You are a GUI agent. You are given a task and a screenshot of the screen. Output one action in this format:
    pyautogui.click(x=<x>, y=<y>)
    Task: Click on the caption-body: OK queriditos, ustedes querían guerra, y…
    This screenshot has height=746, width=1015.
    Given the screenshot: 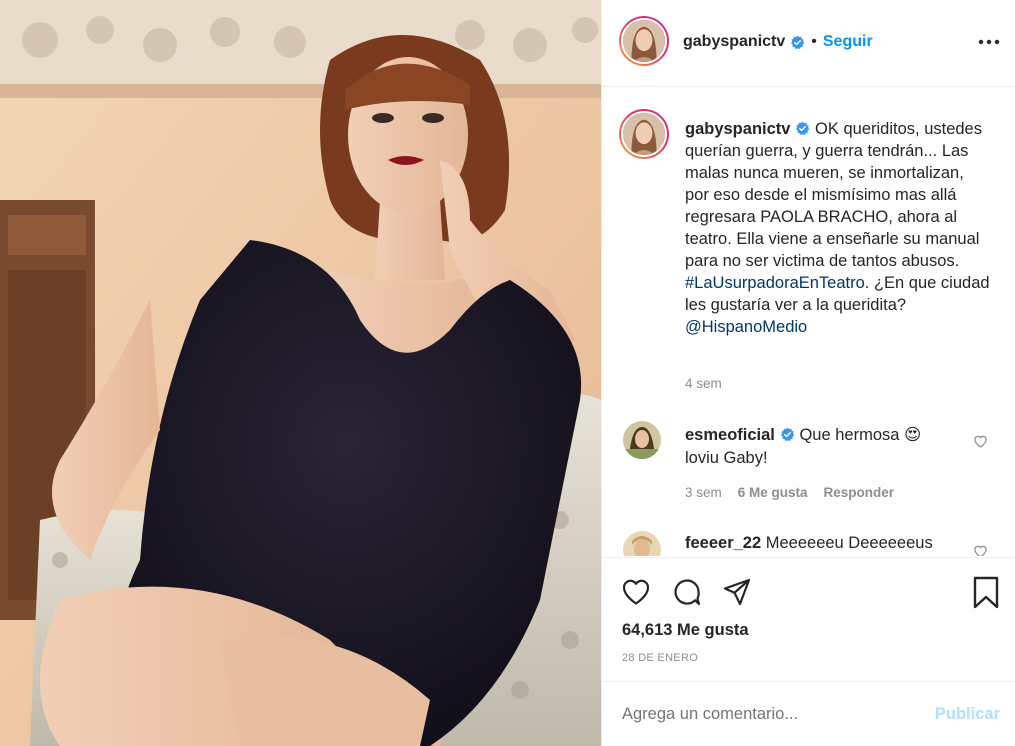 What is the action you would take?
    pyautogui.click(x=833, y=195)
    